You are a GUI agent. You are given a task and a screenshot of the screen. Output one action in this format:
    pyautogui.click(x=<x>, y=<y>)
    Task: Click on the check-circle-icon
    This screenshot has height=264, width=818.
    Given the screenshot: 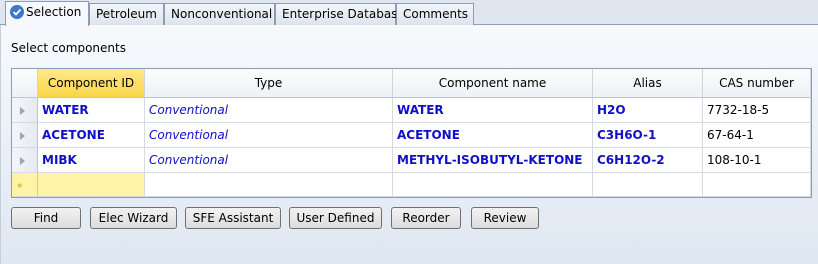 What is the action you would take?
    pyautogui.click(x=17, y=12)
    